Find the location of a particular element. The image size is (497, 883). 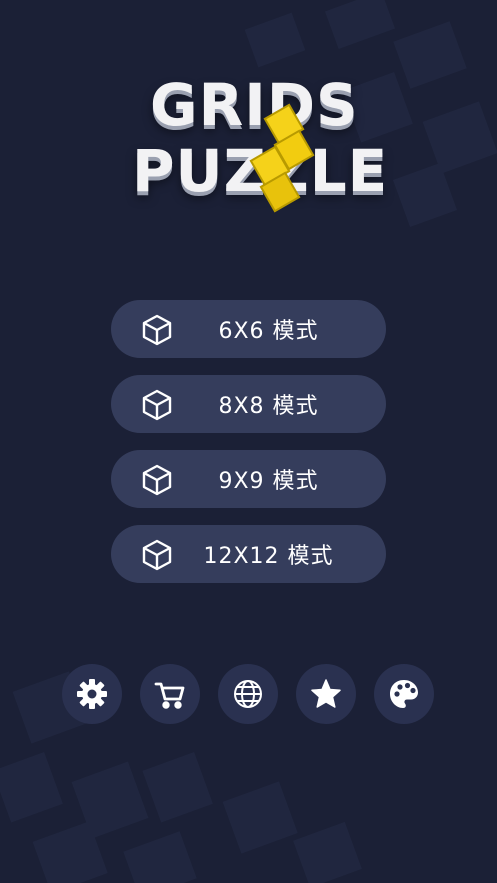

mode-9x9-button: 9X9 模式 is located at coordinates (248, 479).